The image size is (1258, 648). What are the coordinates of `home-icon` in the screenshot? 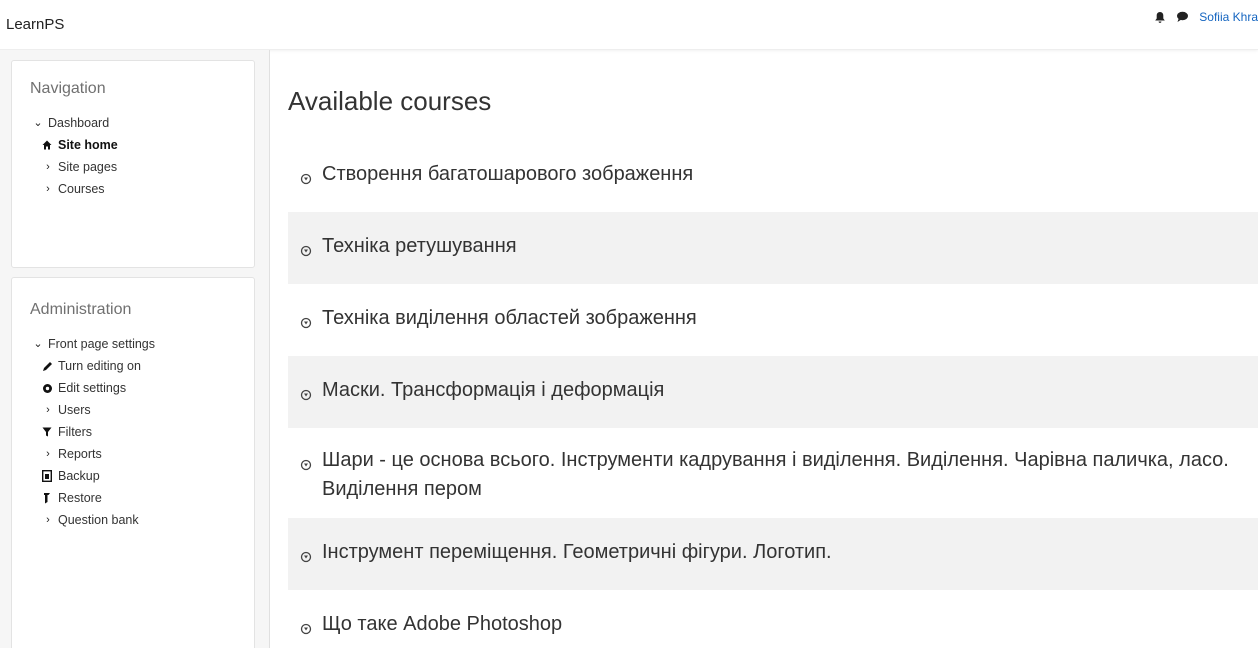 It's located at (48, 145).